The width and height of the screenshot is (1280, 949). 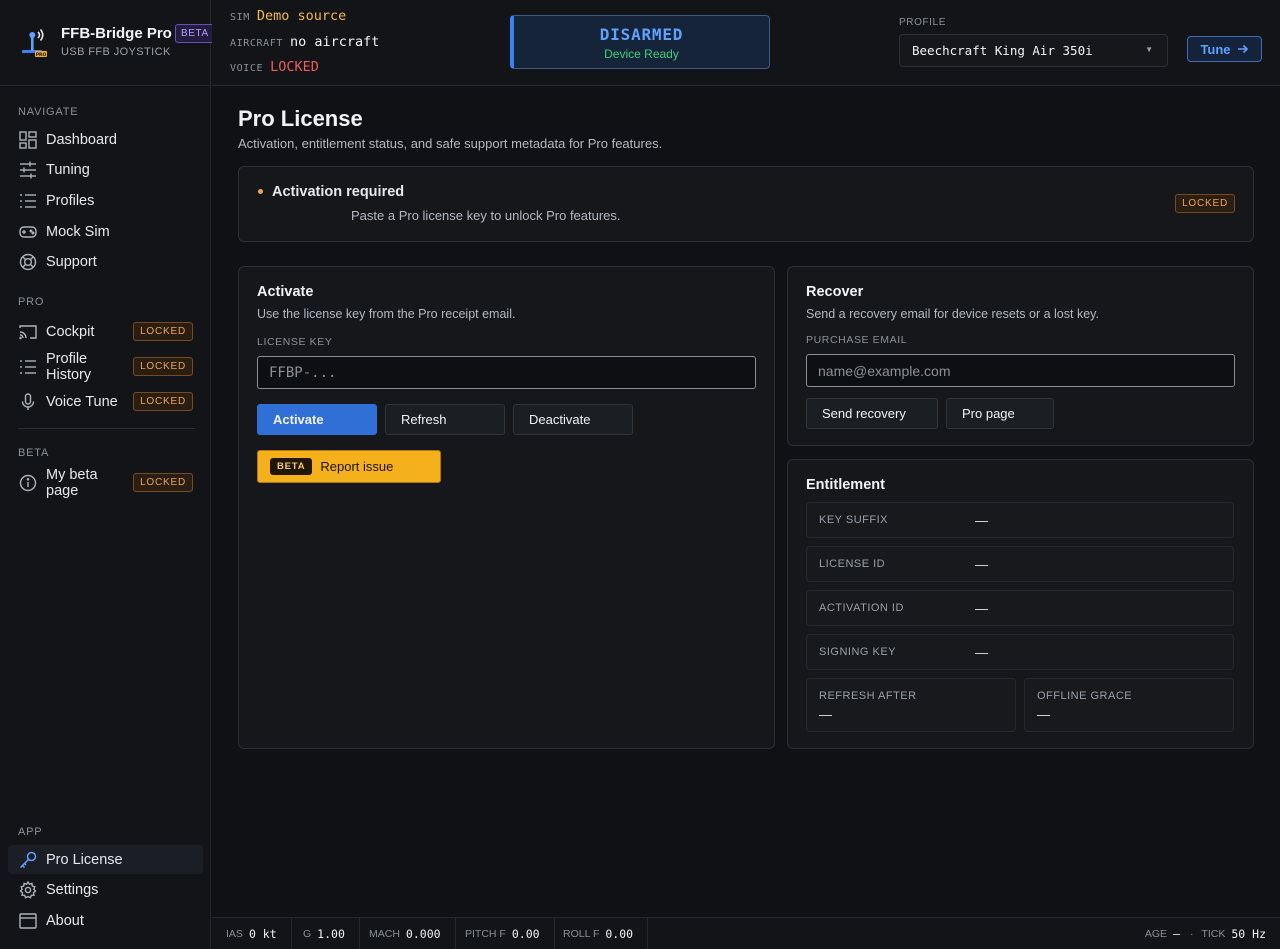 What do you see at coordinates (1085, 696) in the screenshot?
I see `entitlement-key: OFFLINE GRACE` at bounding box center [1085, 696].